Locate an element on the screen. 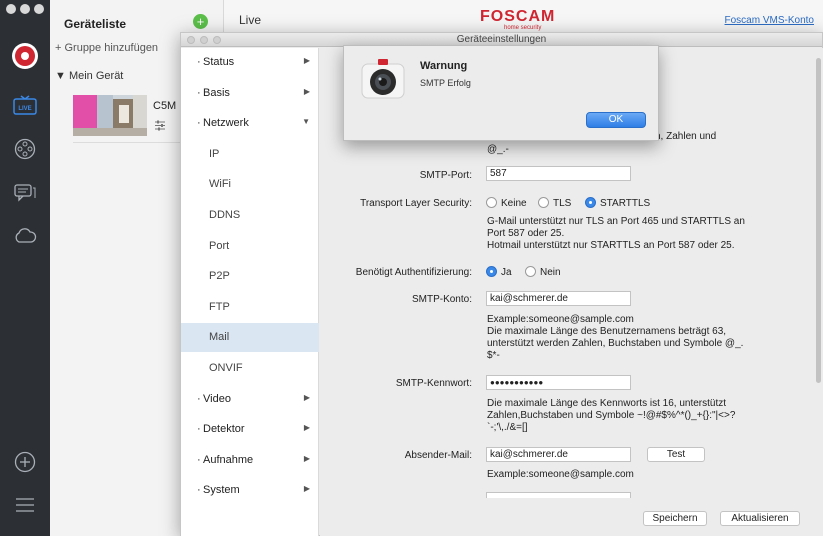 The image size is (823, 536). password-note-3: `-;'\,./&=[] is located at coordinates (507, 427).